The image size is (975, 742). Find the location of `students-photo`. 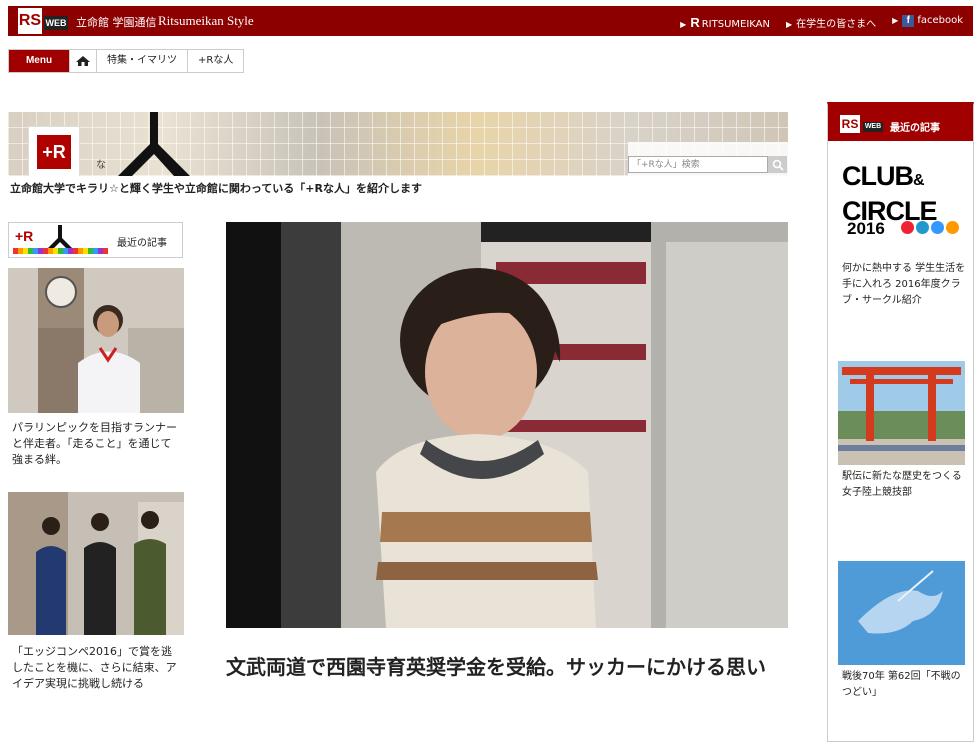

students-photo is located at coordinates (96, 563).